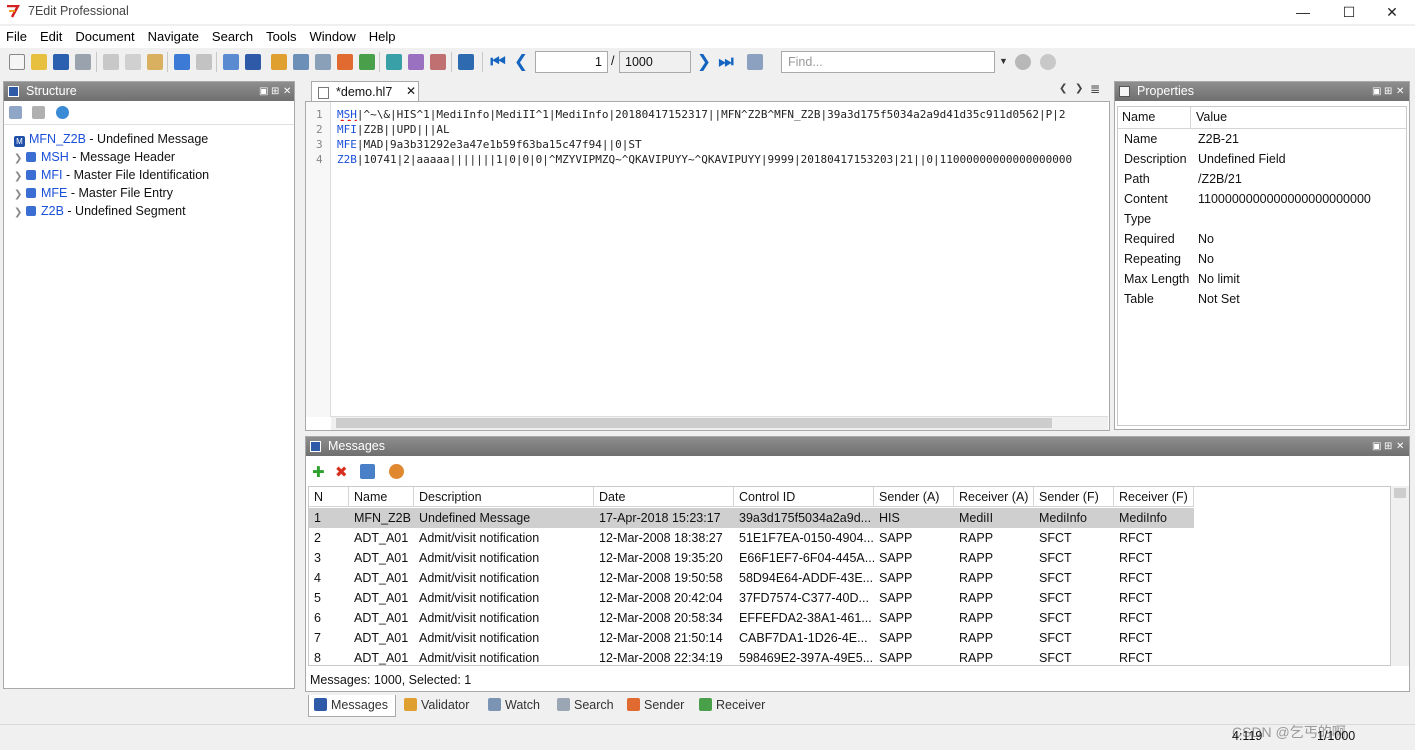 This screenshot has height=750, width=1415. What do you see at coordinates (1400, 576) in the screenshot?
I see `messages-vertical-scrollbar` at bounding box center [1400, 576].